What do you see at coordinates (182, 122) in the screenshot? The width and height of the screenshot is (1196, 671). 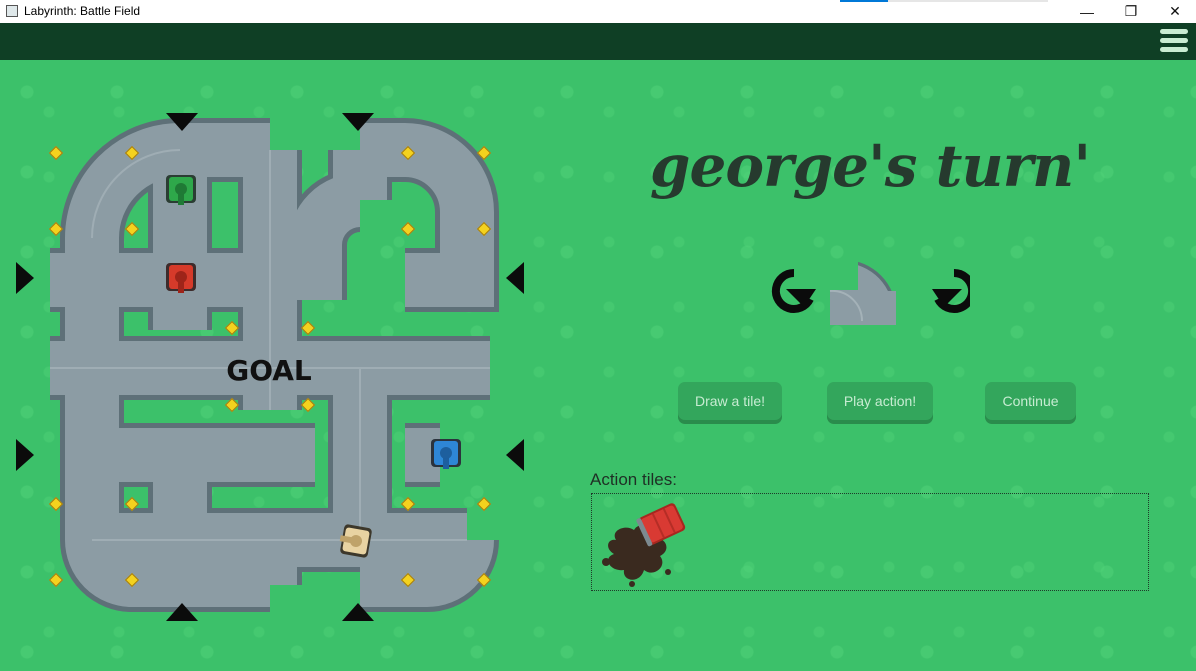 I see `insert-arrow-top-1-icon` at bounding box center [182, 122].